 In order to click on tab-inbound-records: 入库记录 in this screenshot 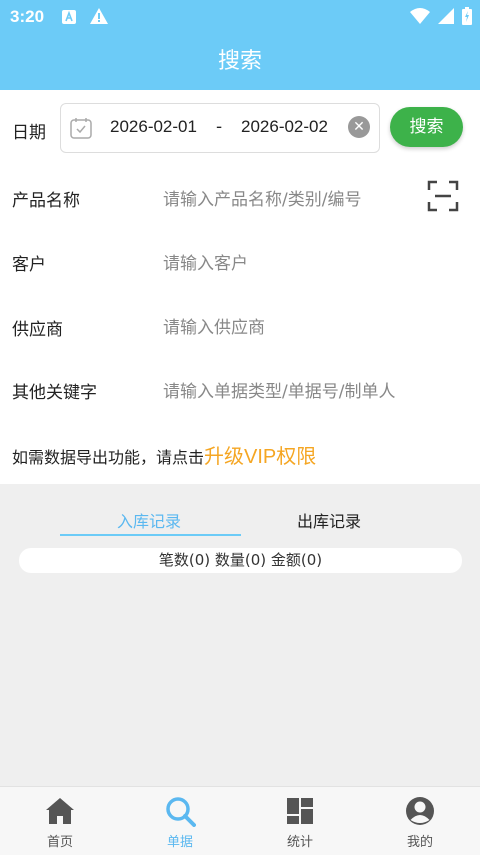, I will do `click(149, 520)`.